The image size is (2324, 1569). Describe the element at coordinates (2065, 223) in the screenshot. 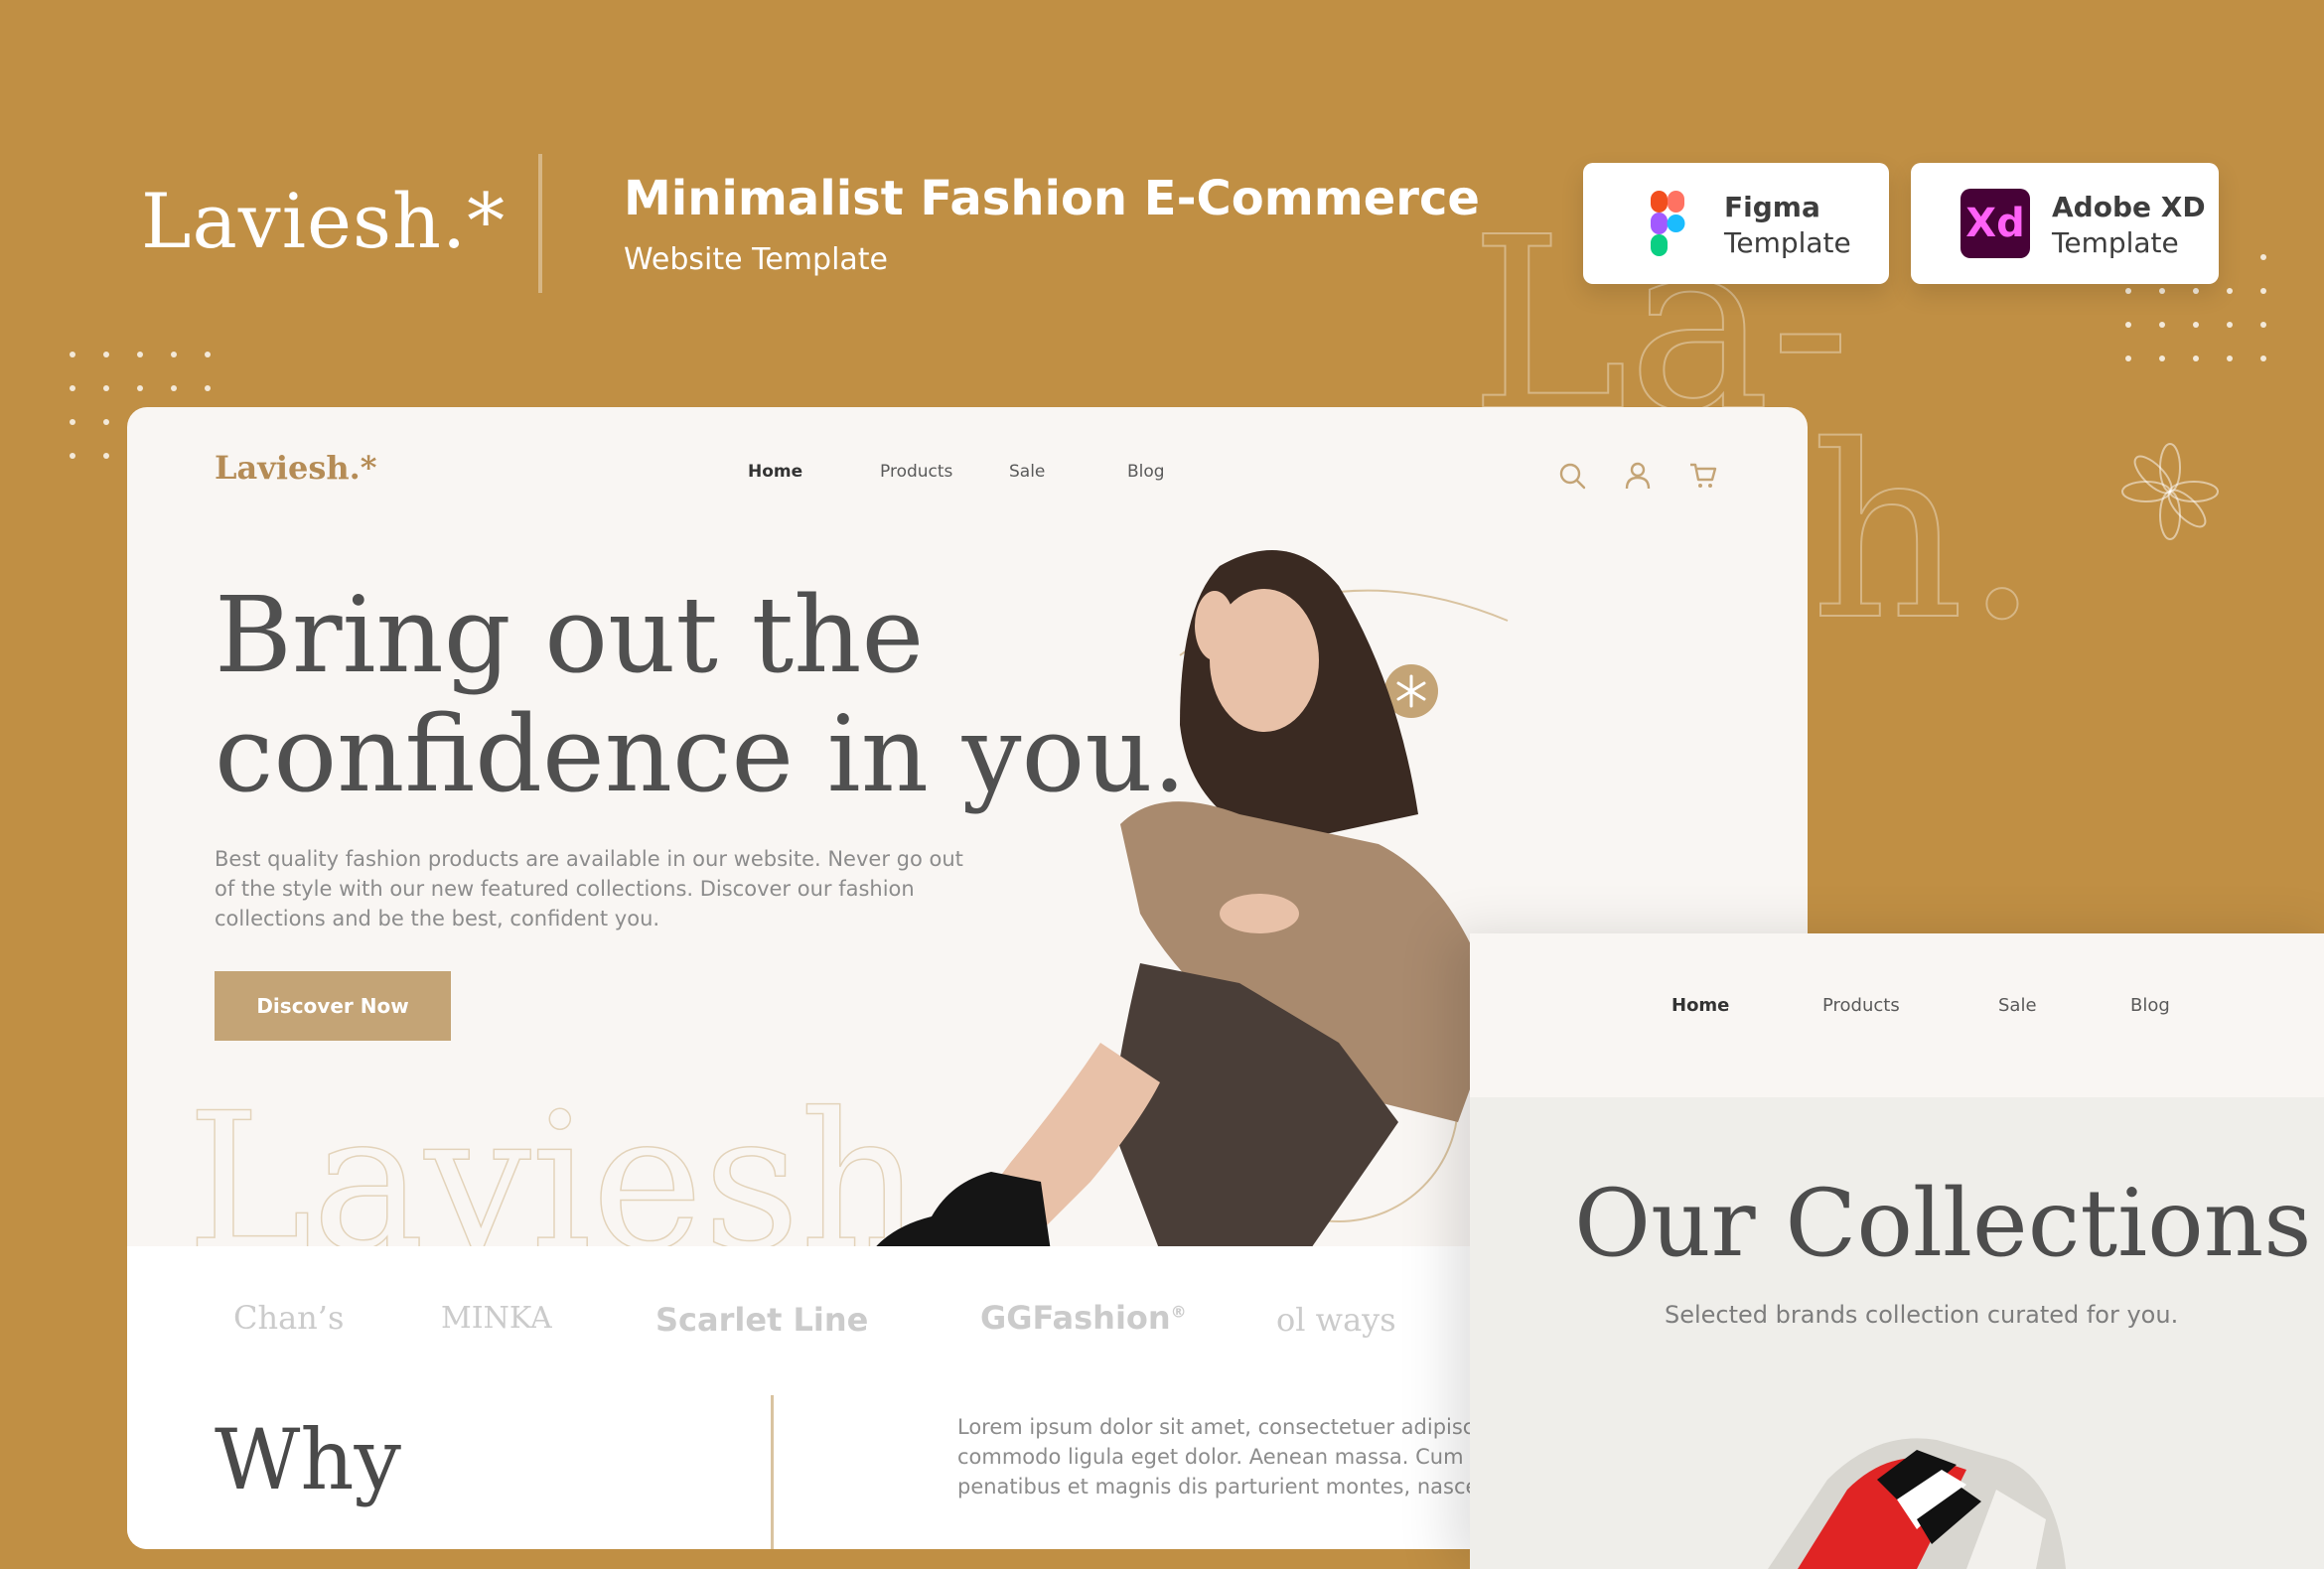

I see `adobe-xd-template-badge: Xd Adobe XD Template` at that location.